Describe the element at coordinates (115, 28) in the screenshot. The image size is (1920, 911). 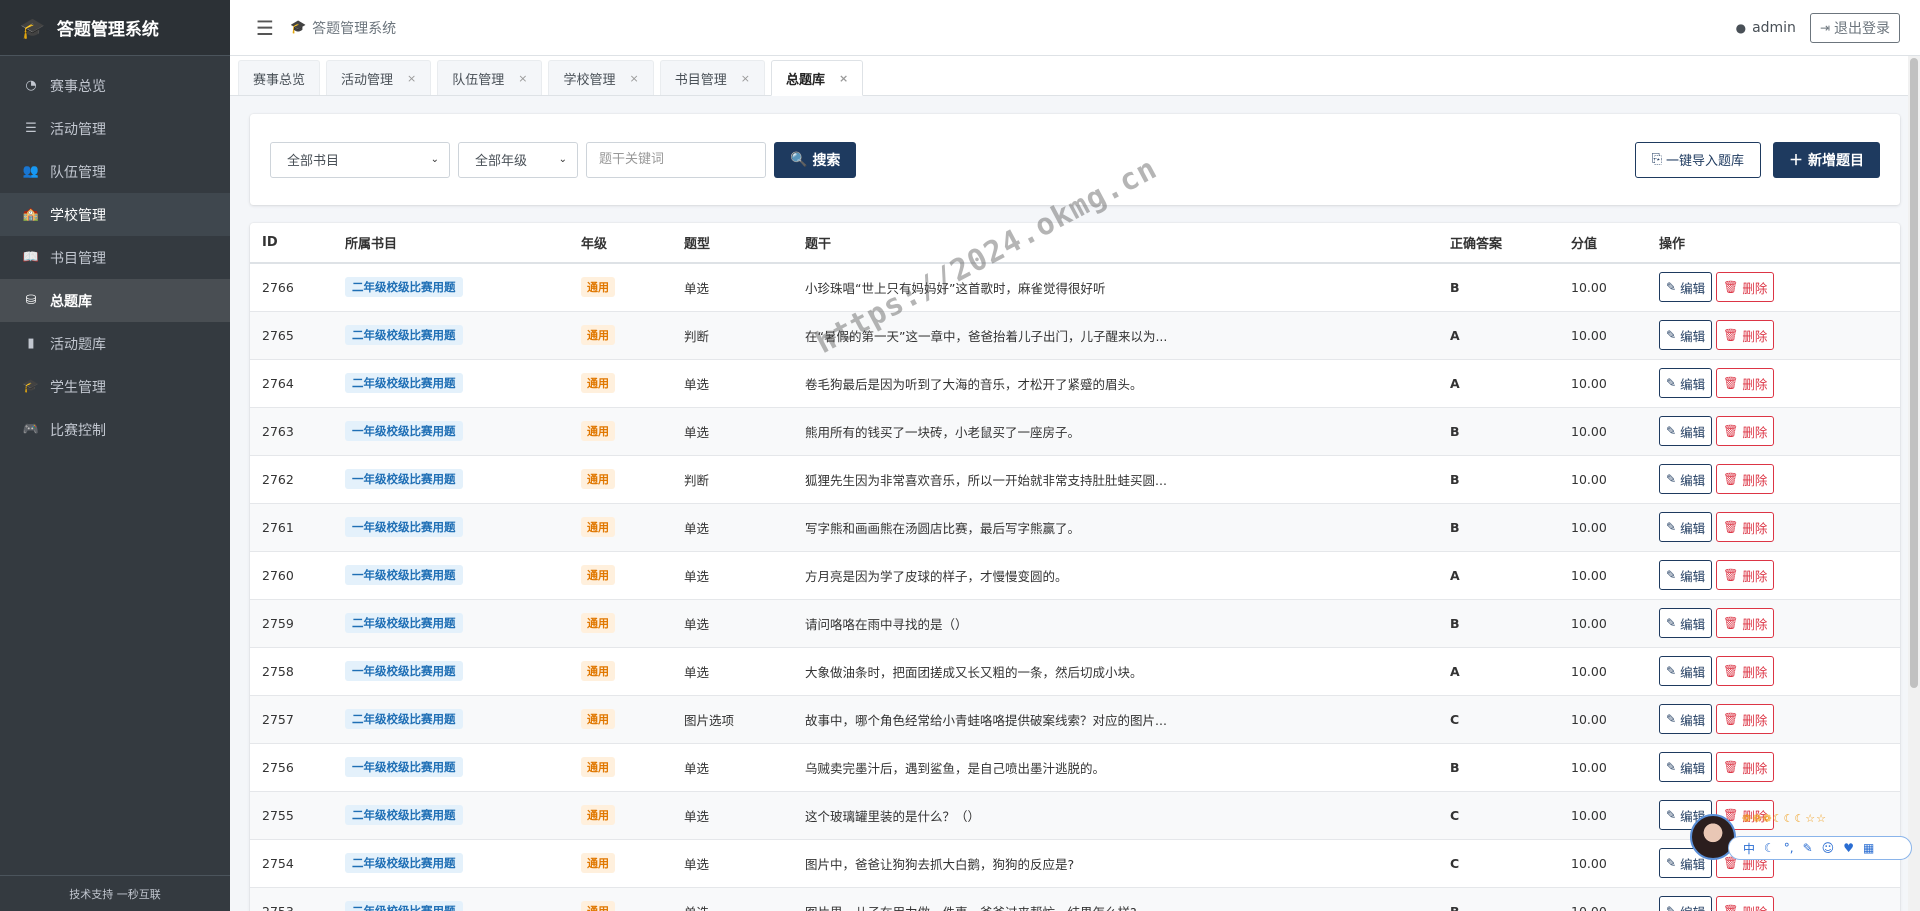
I see `brand: 🎓 答题管理系统` at that location.